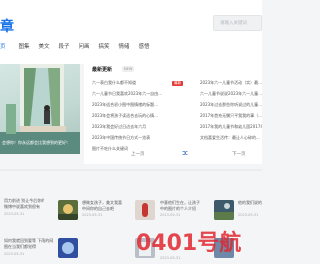  I want to click on tile-title: 微博中说喜欢到很有, so click(24, 207).